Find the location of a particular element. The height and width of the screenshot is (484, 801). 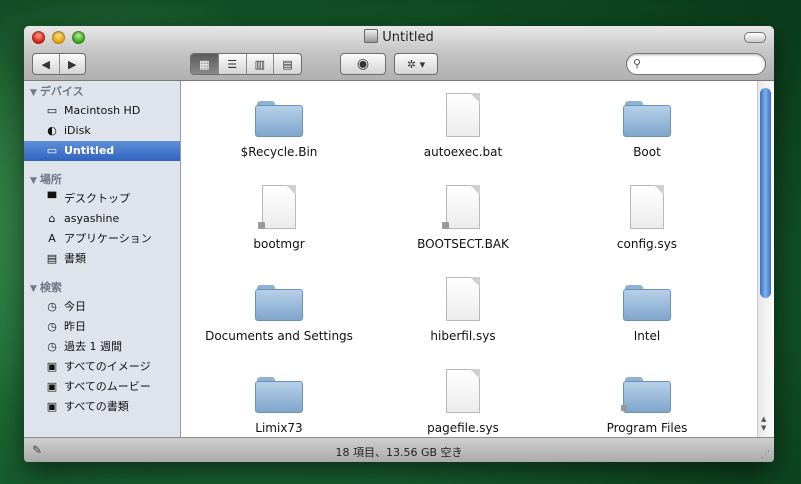

file-item: Intel is located at coordinates (647, 310).